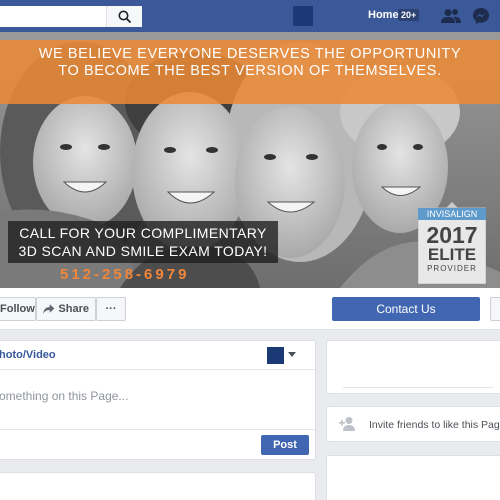 This screenshot has width=500, height=500. Describe the element at coordinates (125, 274) in the screenshot. I see `phone-number: 512-258-6979` at that location.